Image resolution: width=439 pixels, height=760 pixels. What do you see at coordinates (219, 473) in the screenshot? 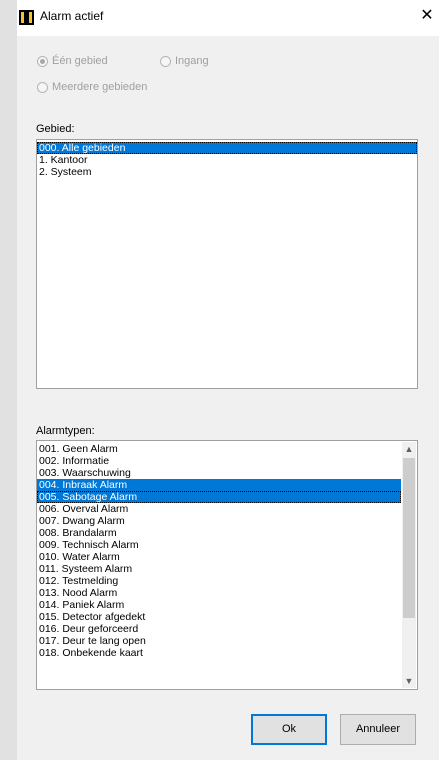
I see `list-item: 003. Waarschuwing` at bounding box center [219, 473].